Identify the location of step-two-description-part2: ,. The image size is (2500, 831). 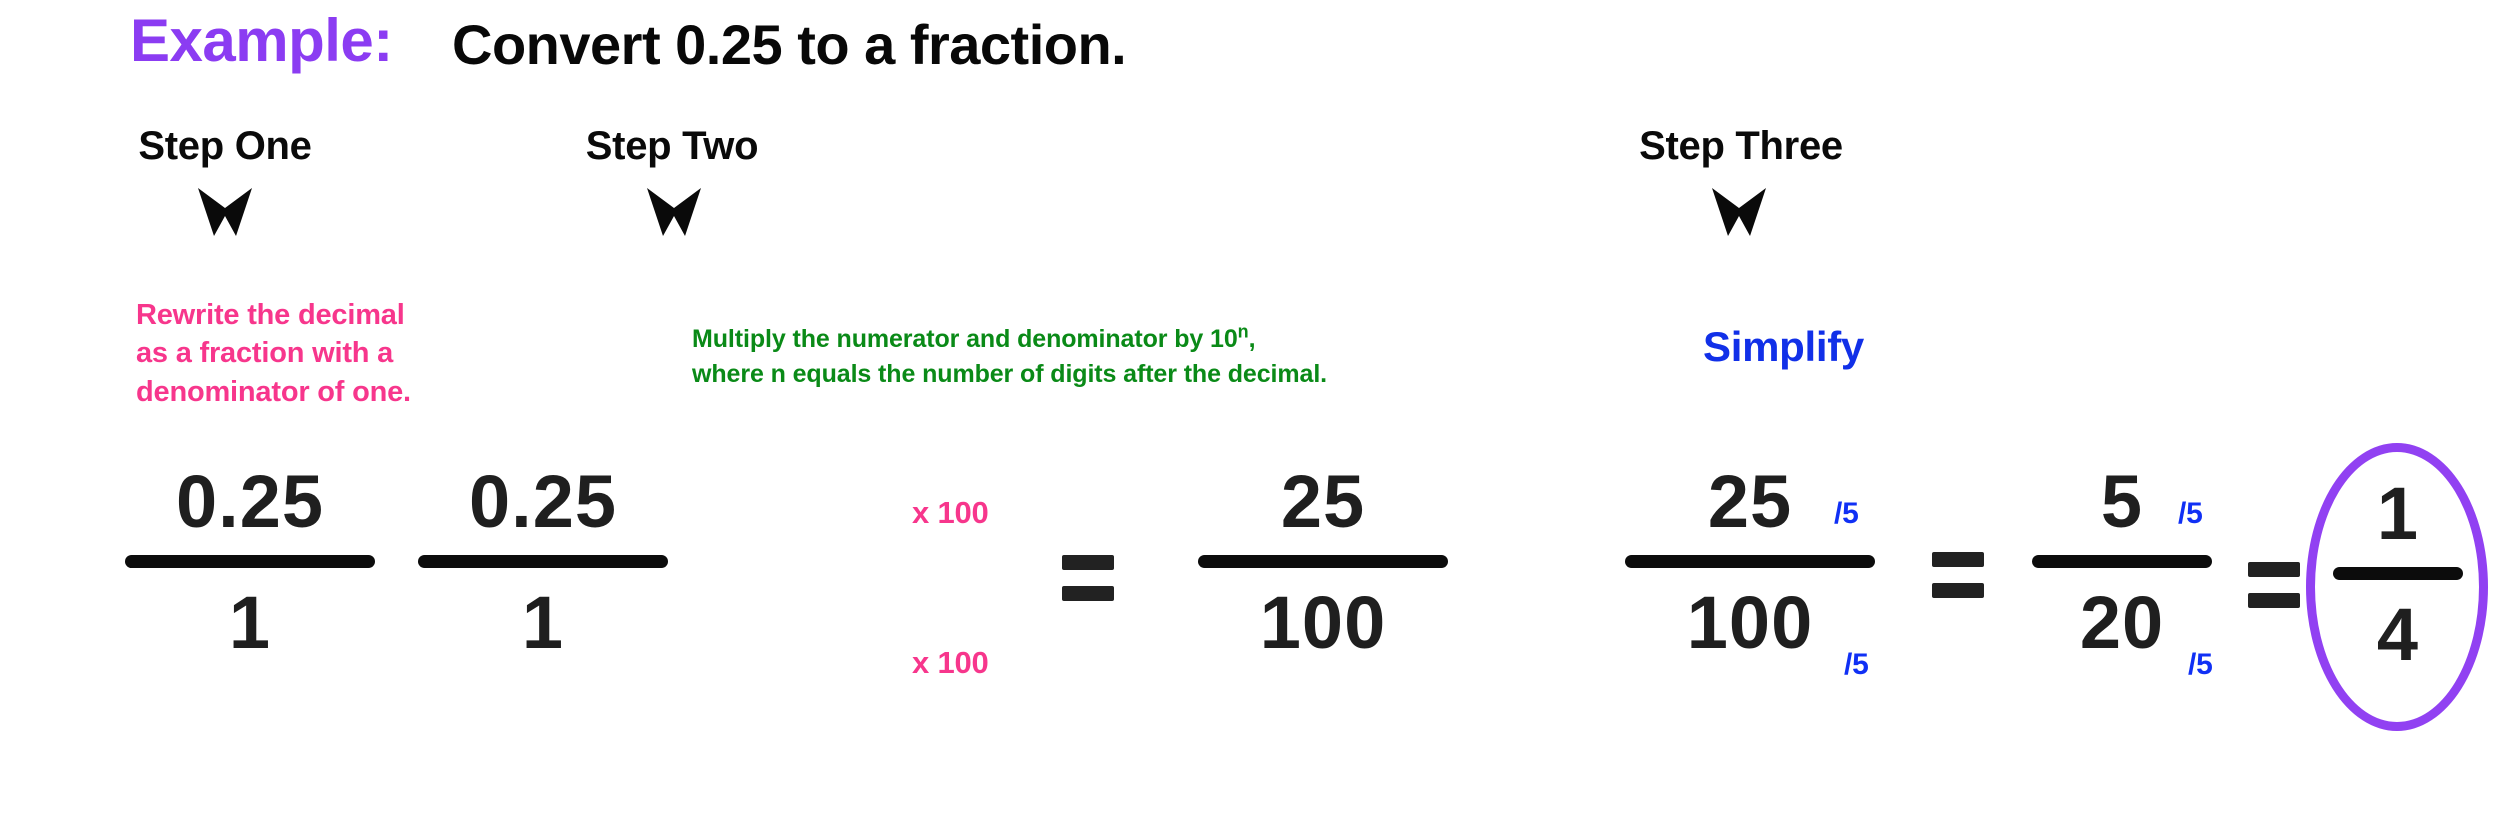
(1252, 339).